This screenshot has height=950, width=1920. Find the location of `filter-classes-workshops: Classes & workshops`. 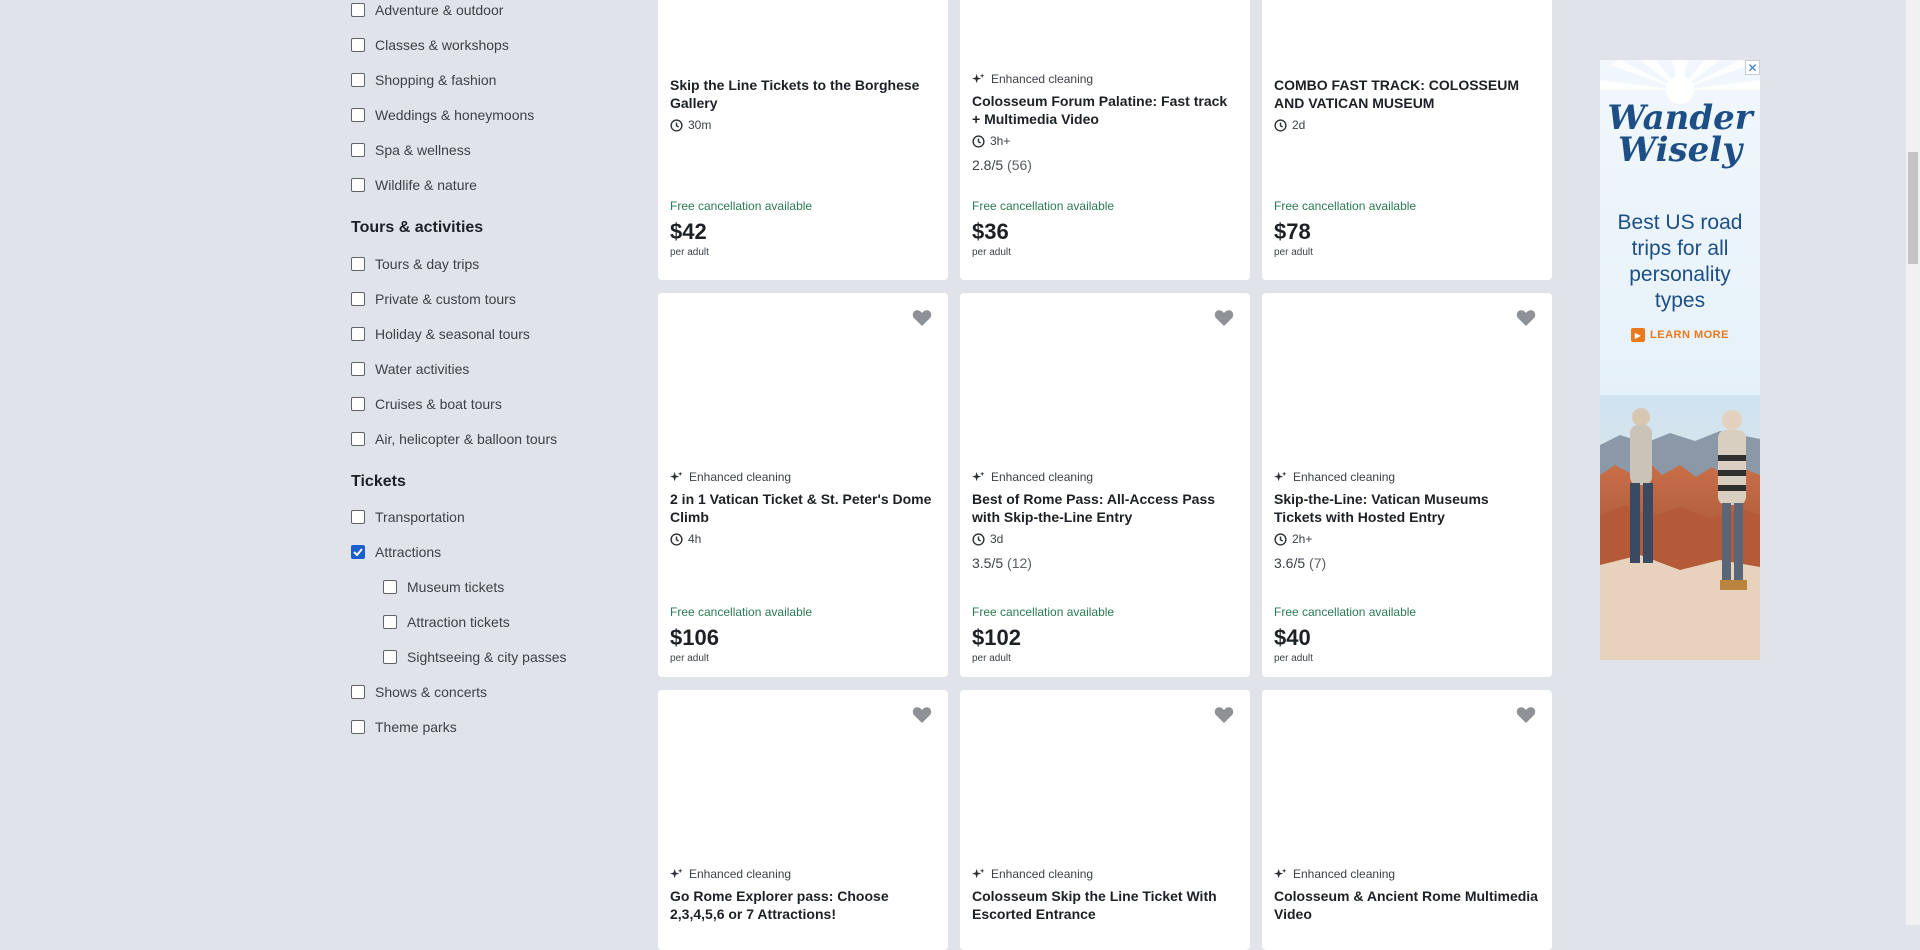

filter-classes-workshops: Classes & workshops is located at coordinates (430, 45).